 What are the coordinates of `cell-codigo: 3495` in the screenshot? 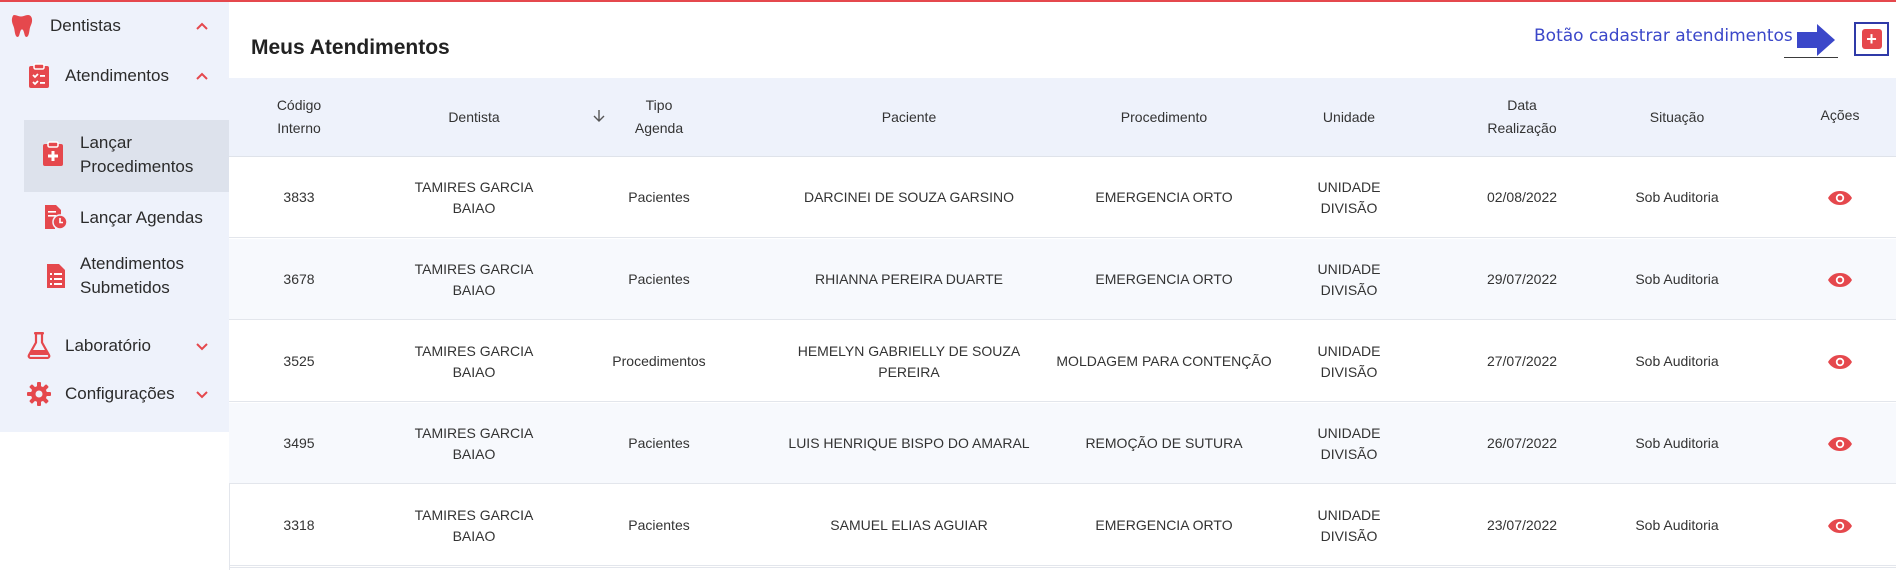 It's located at (299, 443).